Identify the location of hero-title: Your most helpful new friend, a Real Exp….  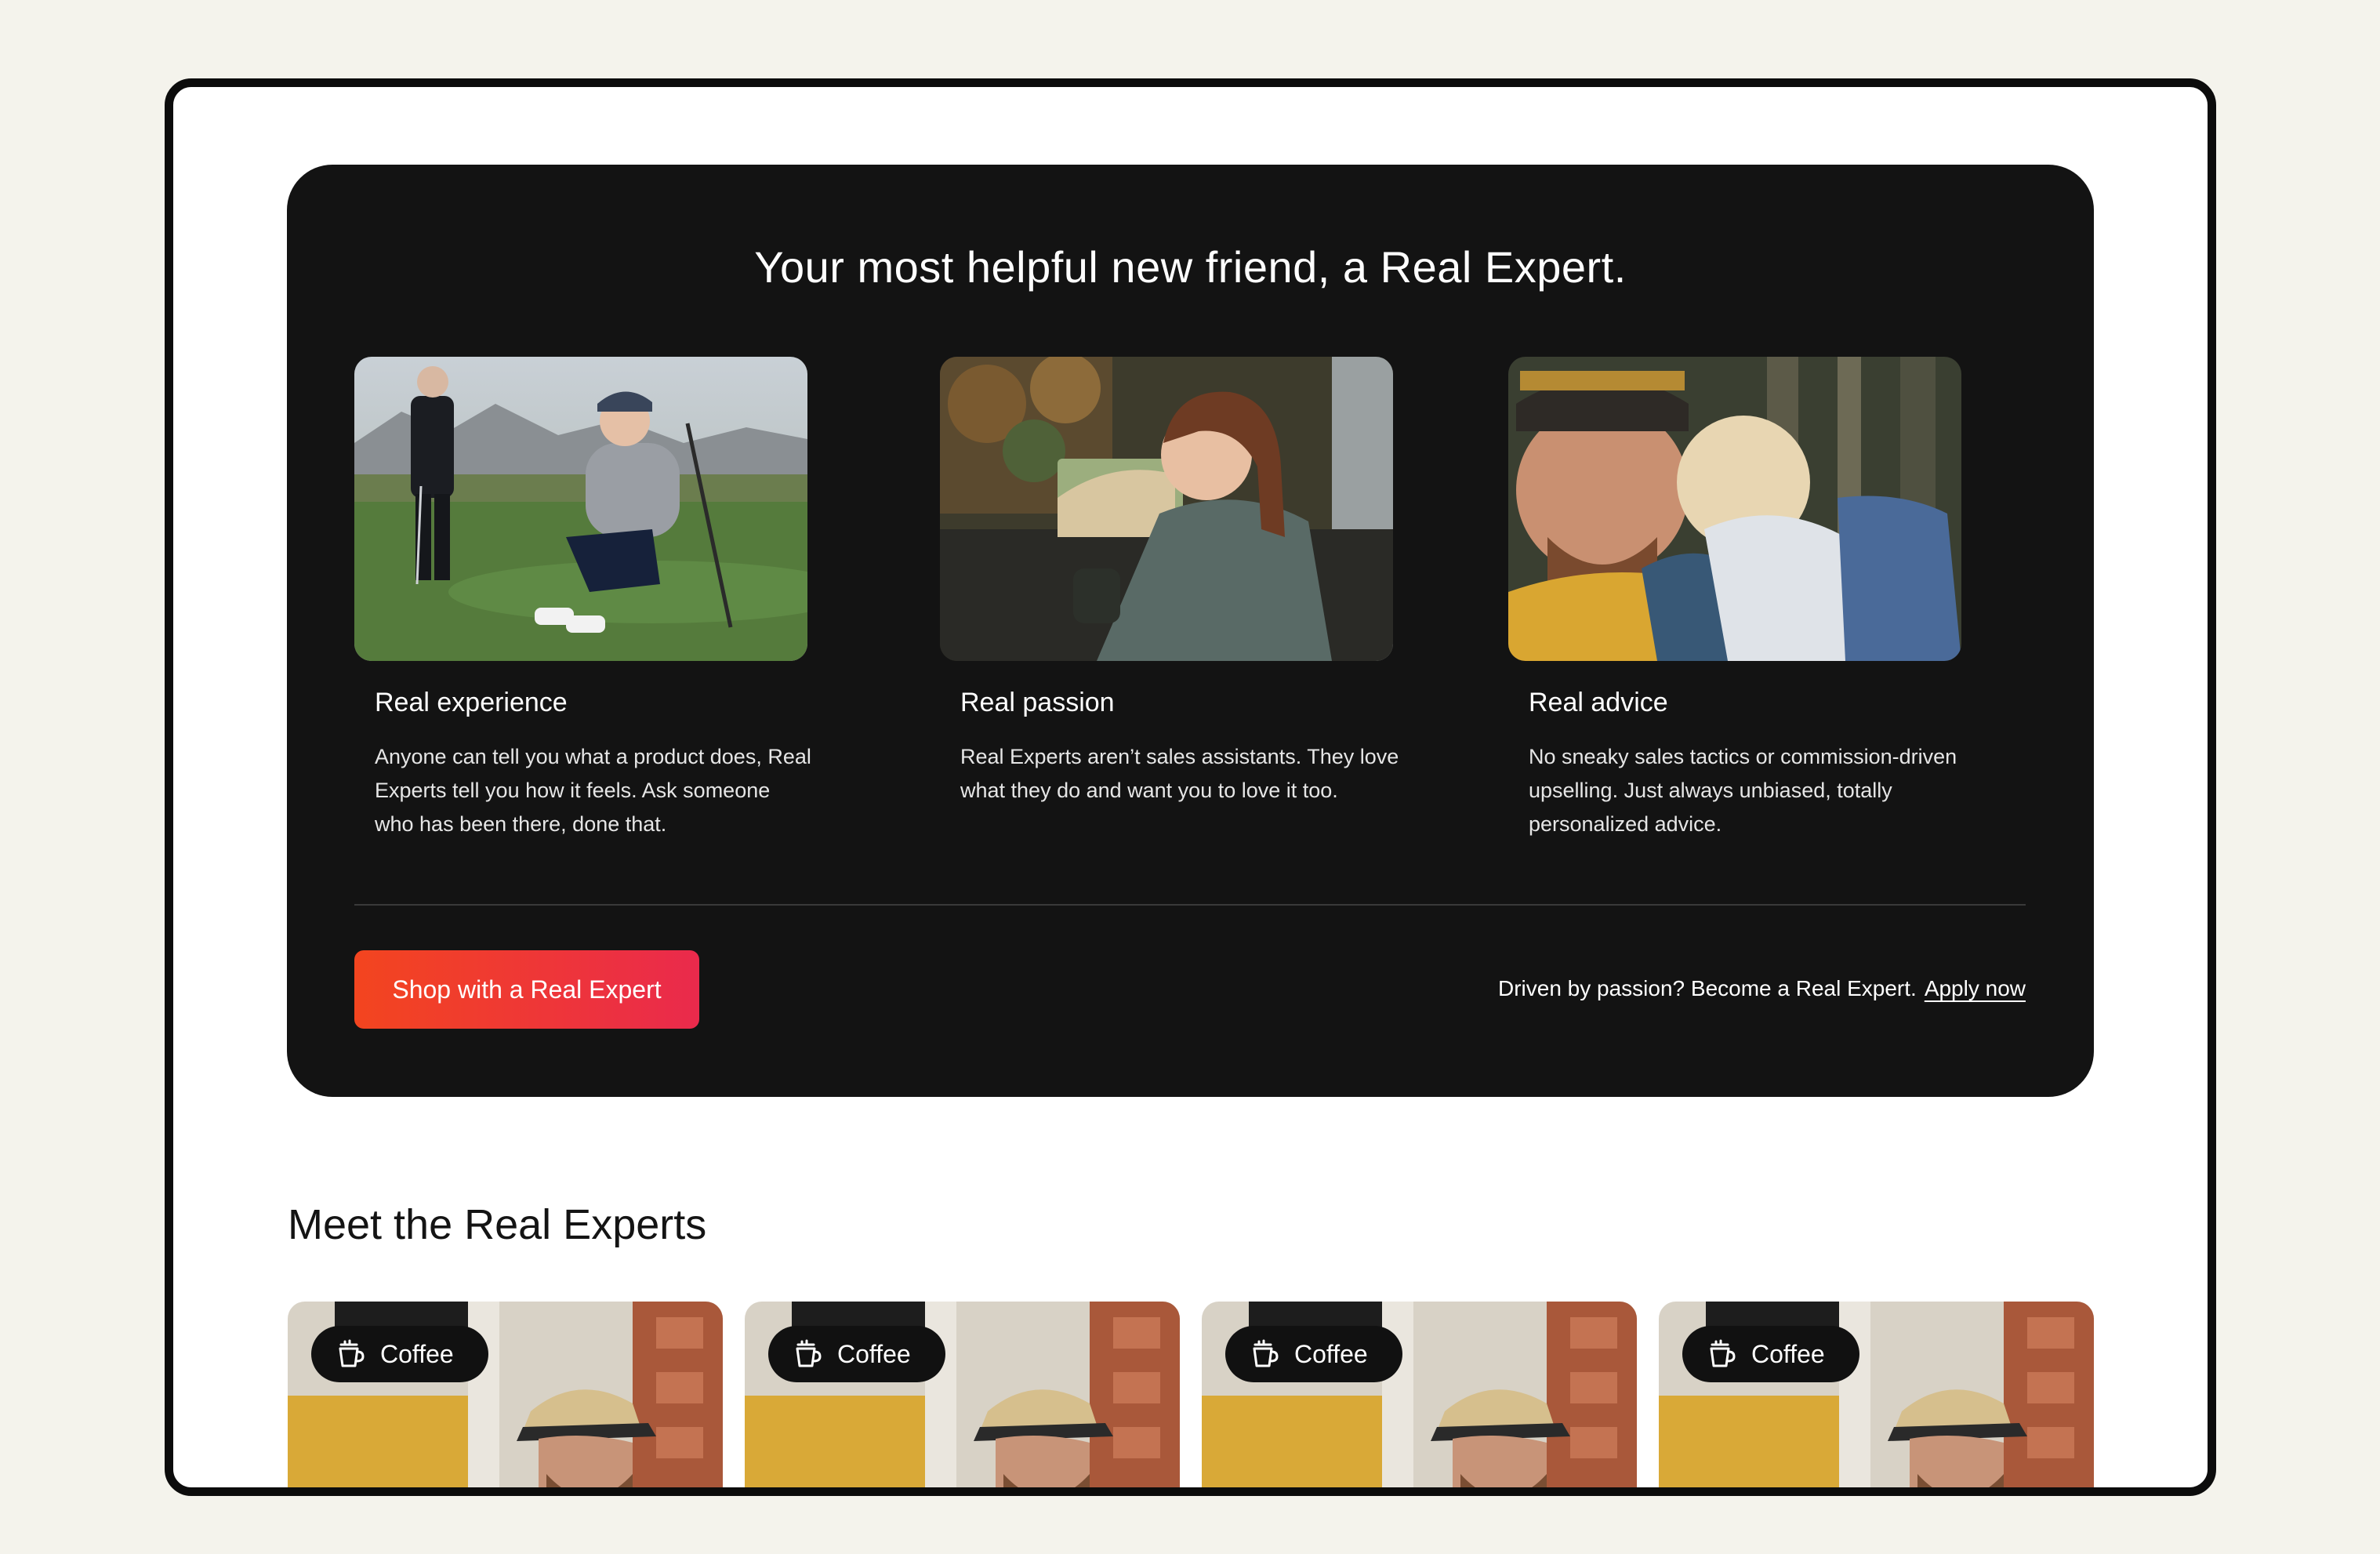
(1190, 267).